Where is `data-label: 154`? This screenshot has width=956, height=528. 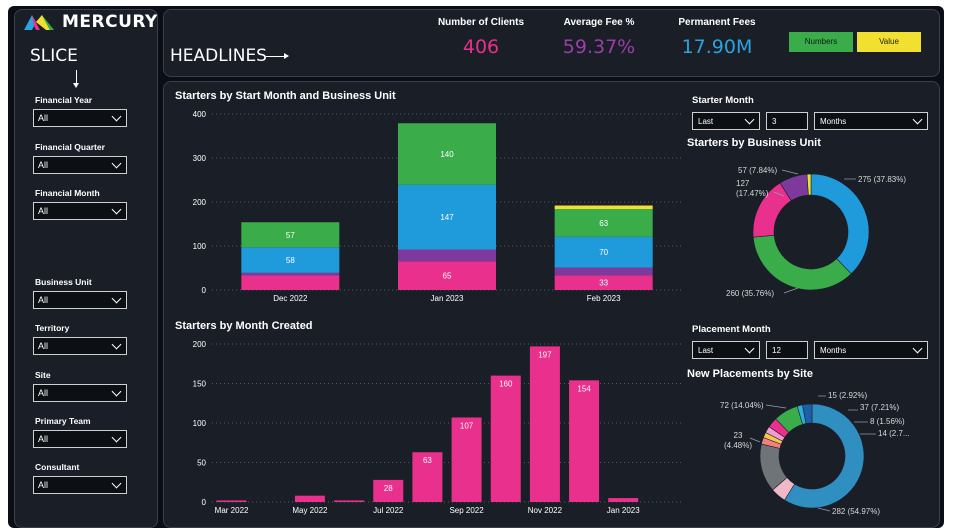 data-label: 154 is located at coordinates (584, 388).